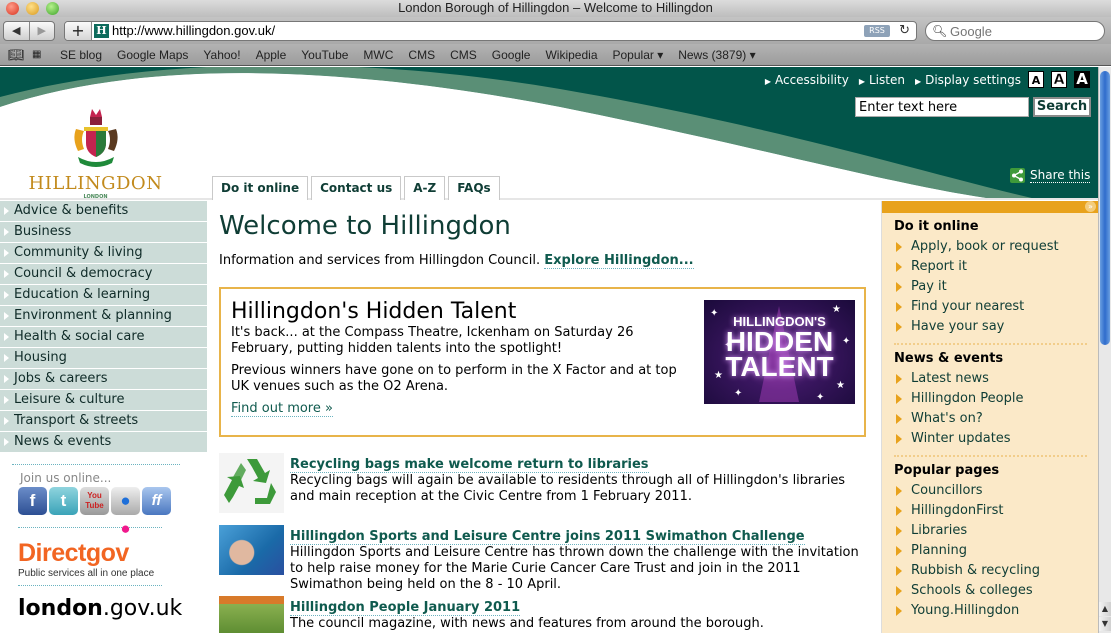 This screenshot has height=633, width=1111. Describe the element at coordinates (12, 8) in the screenshot. I see `close-window-button` at that location.